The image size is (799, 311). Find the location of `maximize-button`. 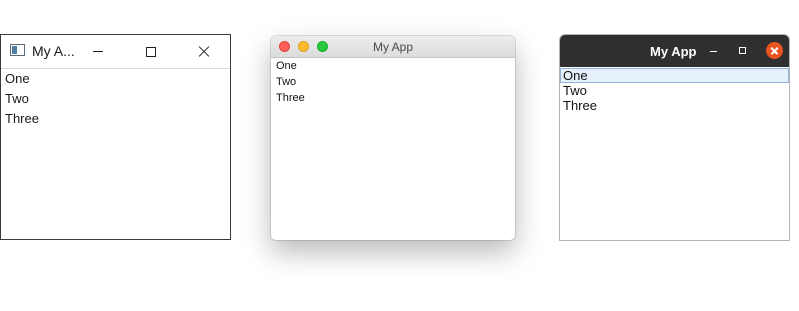

maximize-button is located at coordinates (151, 51).